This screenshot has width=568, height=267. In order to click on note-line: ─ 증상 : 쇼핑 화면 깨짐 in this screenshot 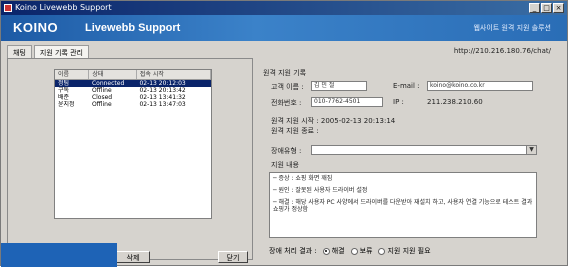, I will do `click(303, 178)`.